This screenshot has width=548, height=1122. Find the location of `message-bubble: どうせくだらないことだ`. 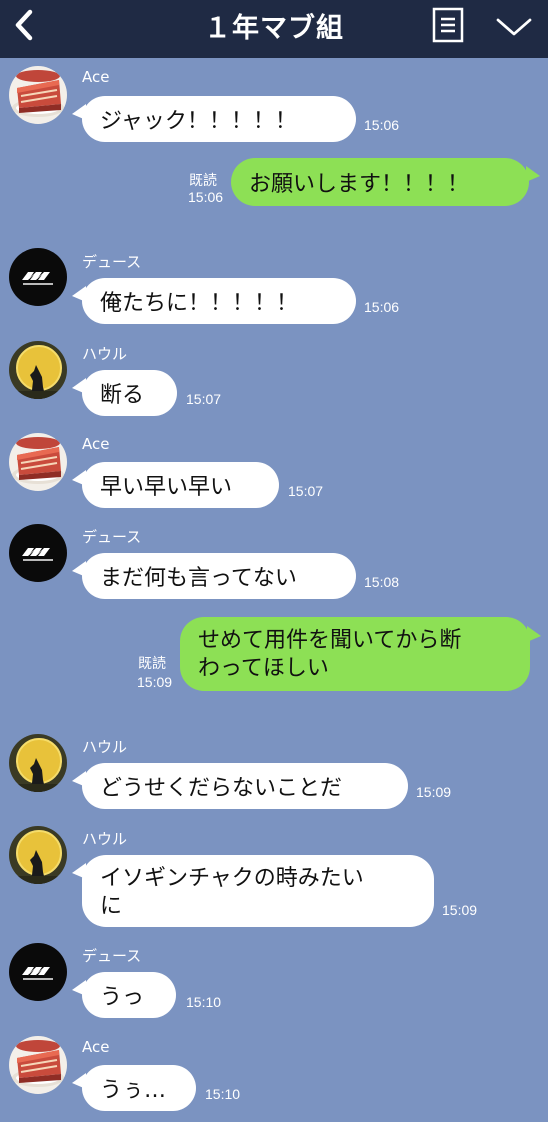

message-bubble: どうせくだらないことだ is located at coordinates (245, 786).